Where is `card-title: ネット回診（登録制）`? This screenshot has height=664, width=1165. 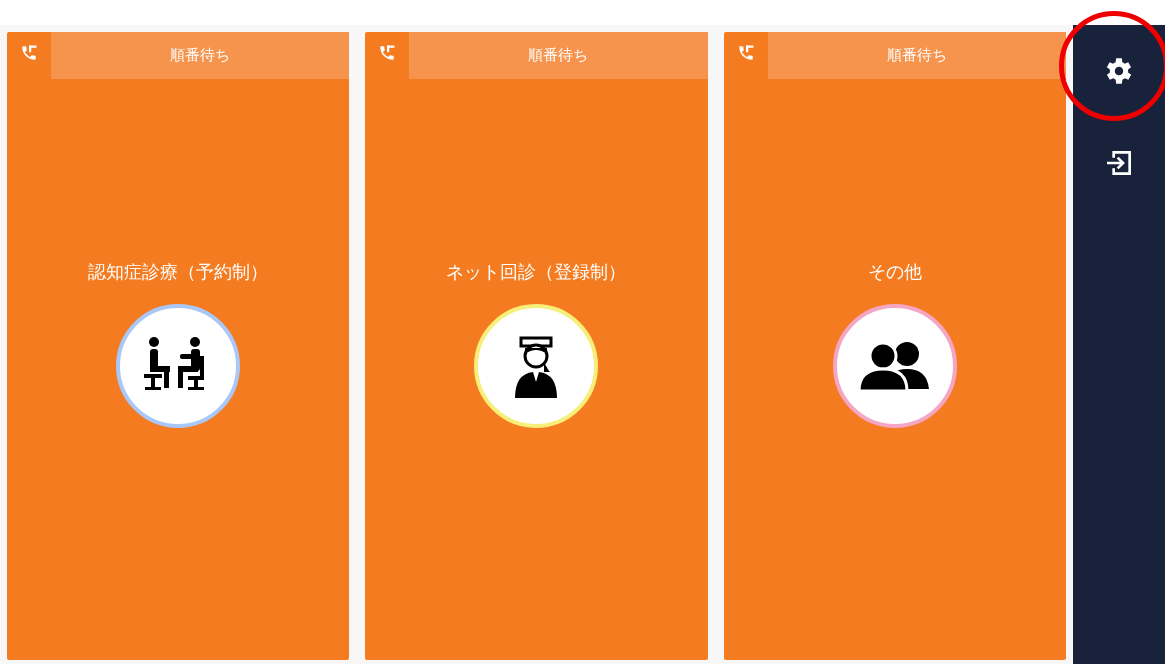 card-title: ネット回診（登録制） is located at coordinates (536, 272).